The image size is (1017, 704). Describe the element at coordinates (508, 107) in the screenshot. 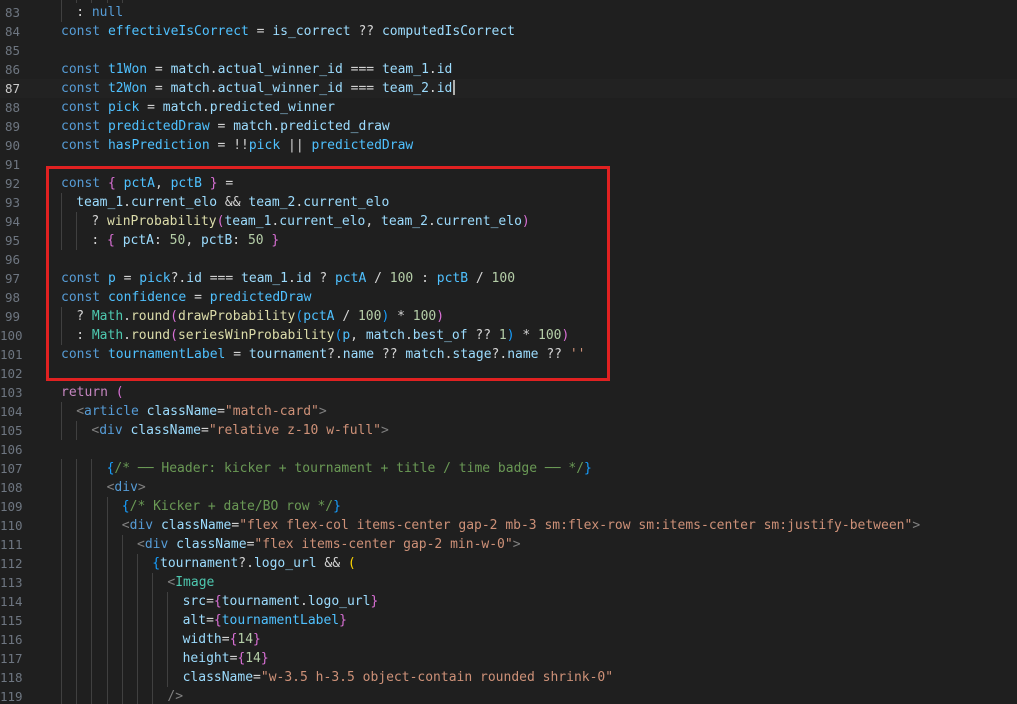

I see `code-line: 88 const pick = match.predicted_winner` at that location.